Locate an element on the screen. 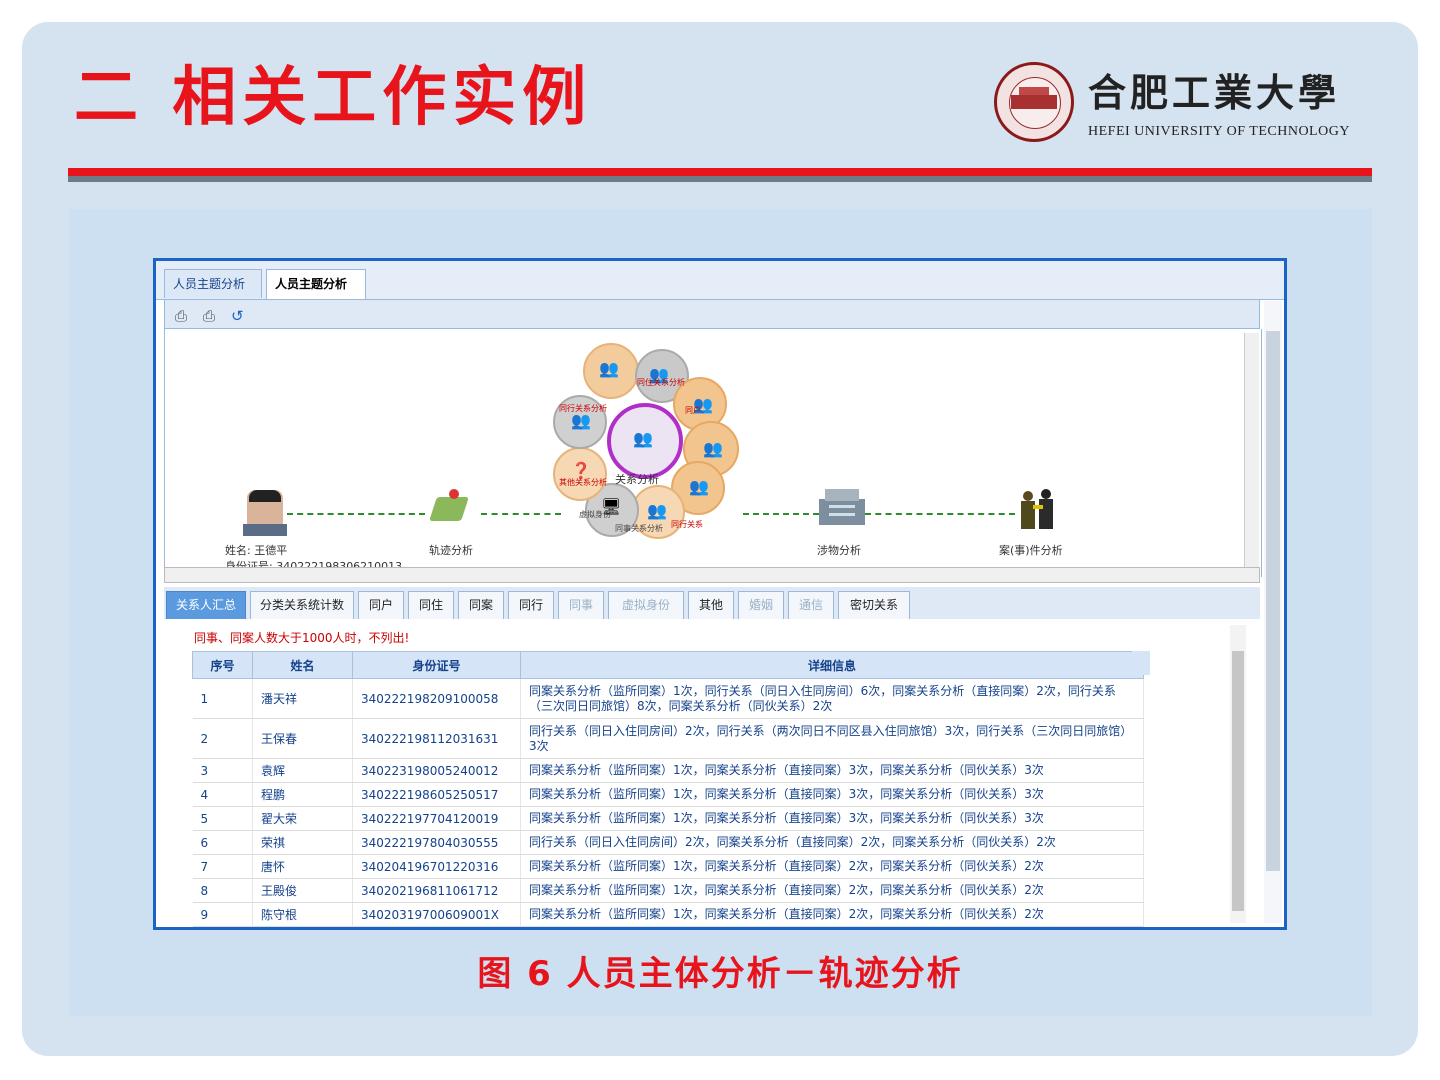 Image resolution: width=1440 pixels, height=1080 pixels. column-header: 序号 is located at coordinates (222, 665).